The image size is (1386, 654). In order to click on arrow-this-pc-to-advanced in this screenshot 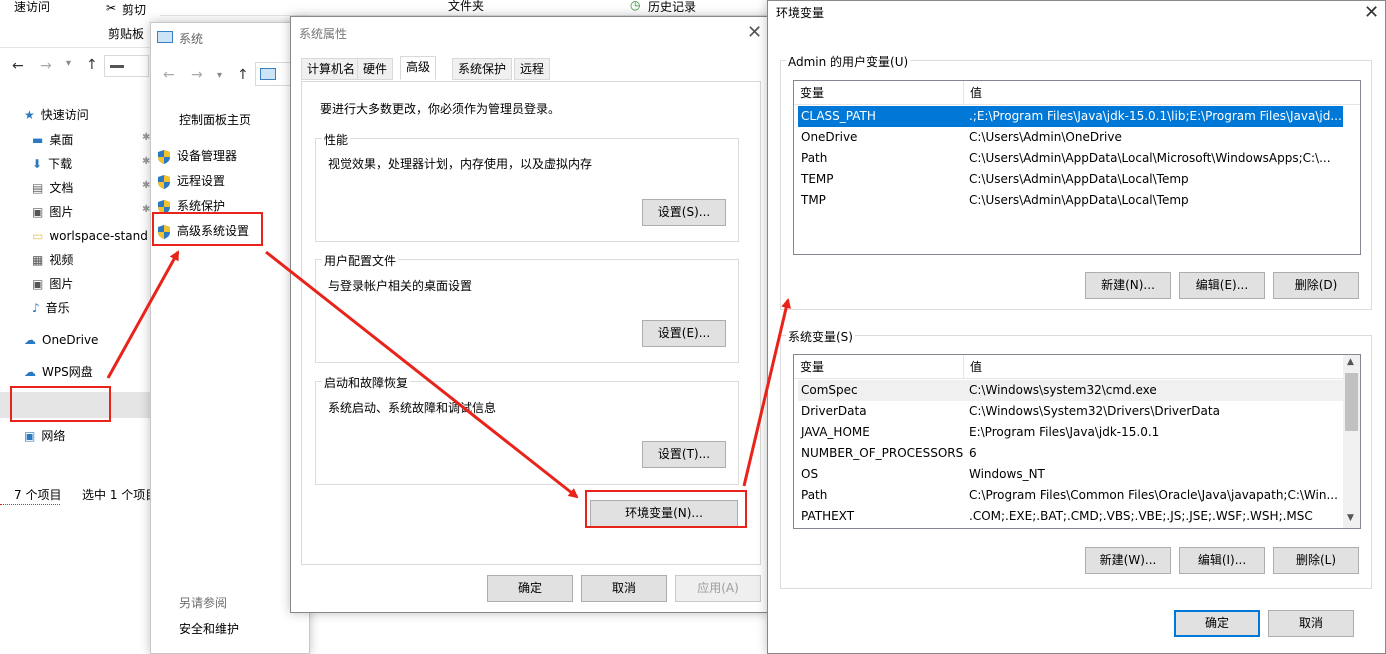, I will do `click(143, 314)`.